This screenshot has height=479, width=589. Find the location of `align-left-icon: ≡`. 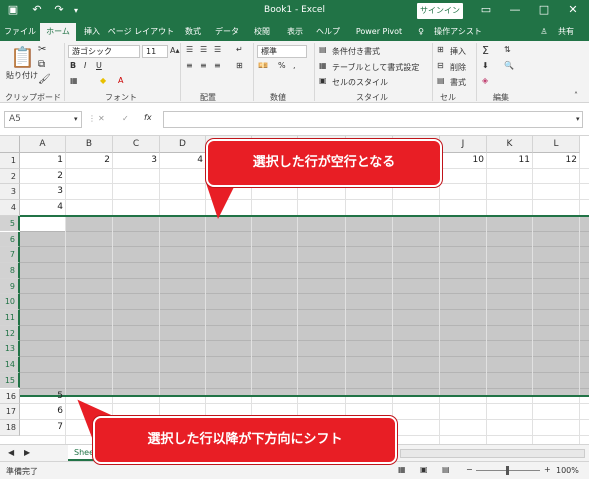

align-left-icon: ≡ is located at coordinates (189, 65).